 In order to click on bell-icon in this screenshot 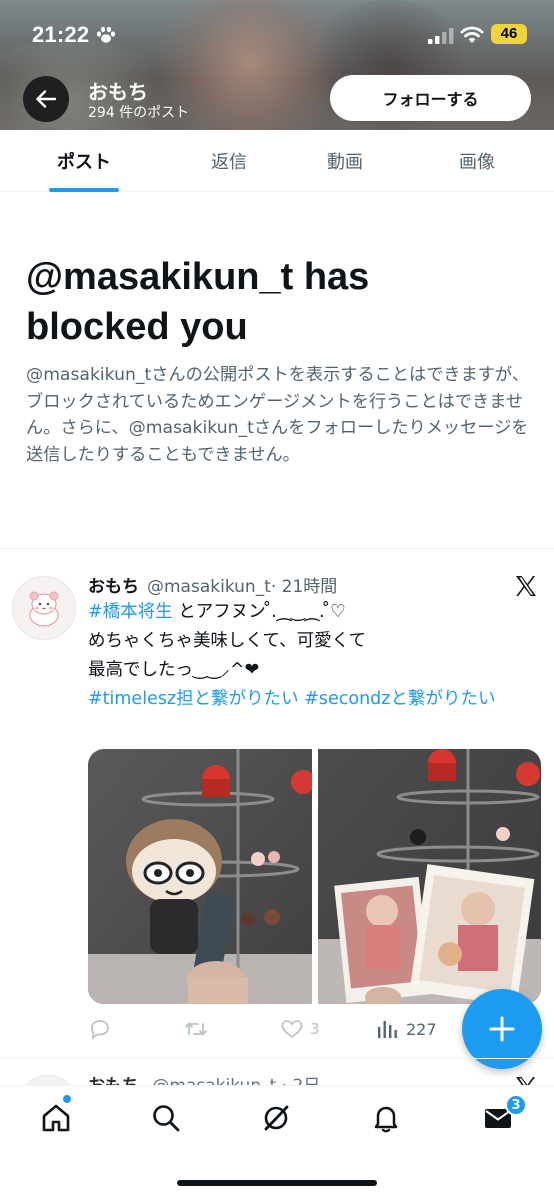, I will do `click(386, 1119)`.